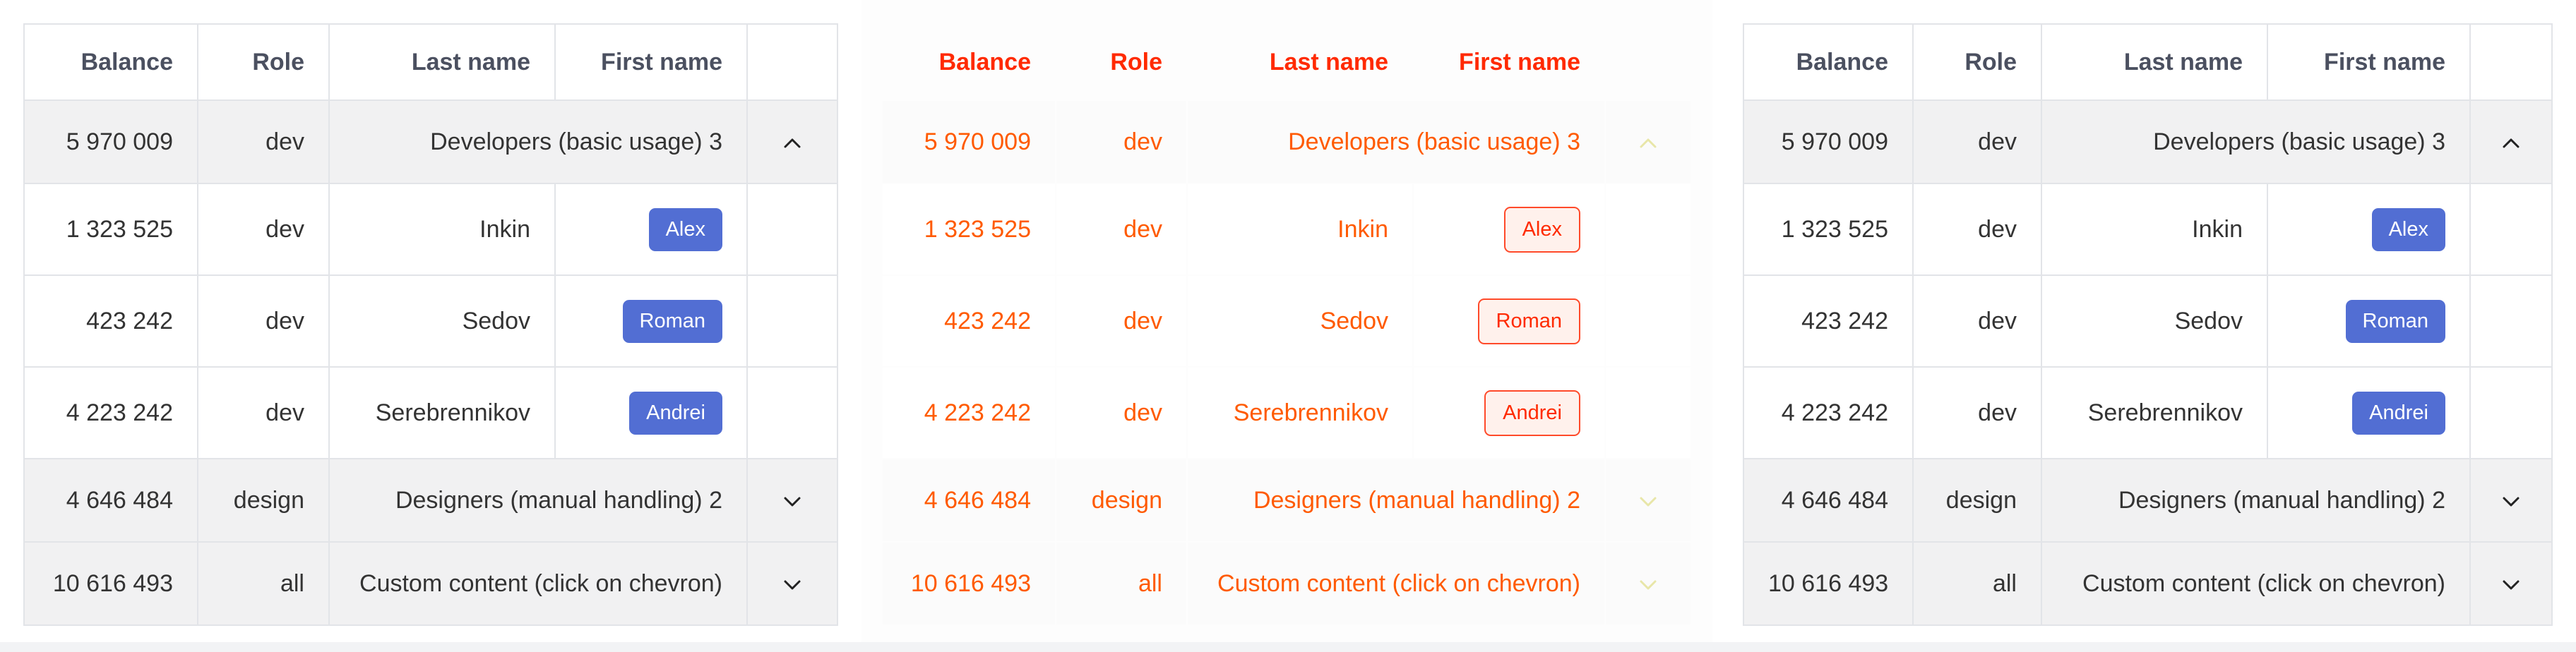 The width and height of the screenshot is (2576, 652). What do you see at coordinates (1648, 62) in the screenshot?
I see `header-actions` at bounding box center [1648, 62].